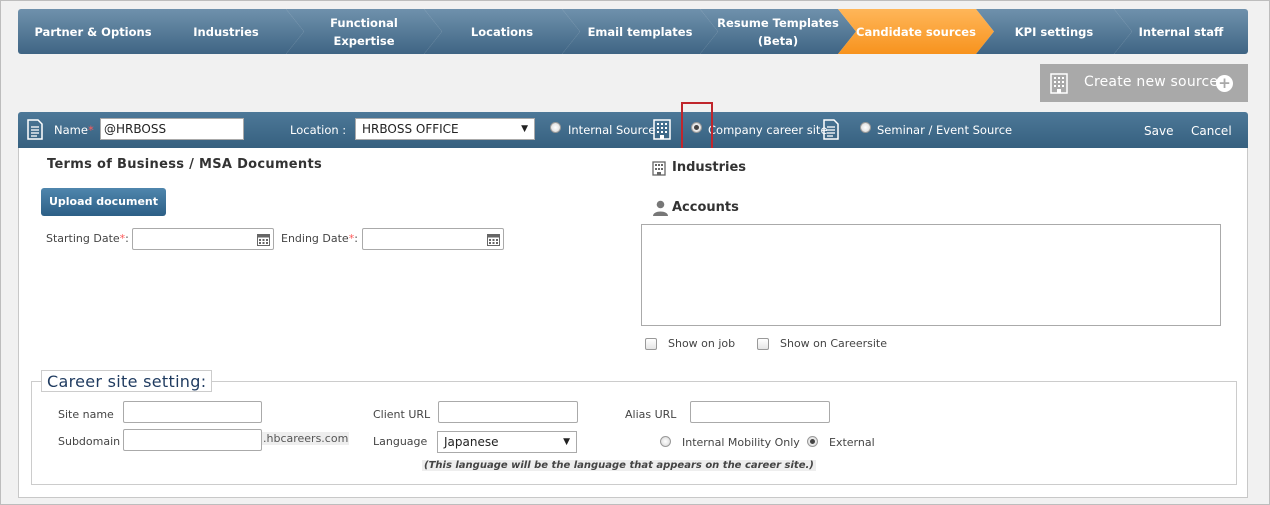 Image resolution: width=1270 pixels, height=505 pixels. I want to click on step-internal-staff: Internal staff, so click(1181, 31).